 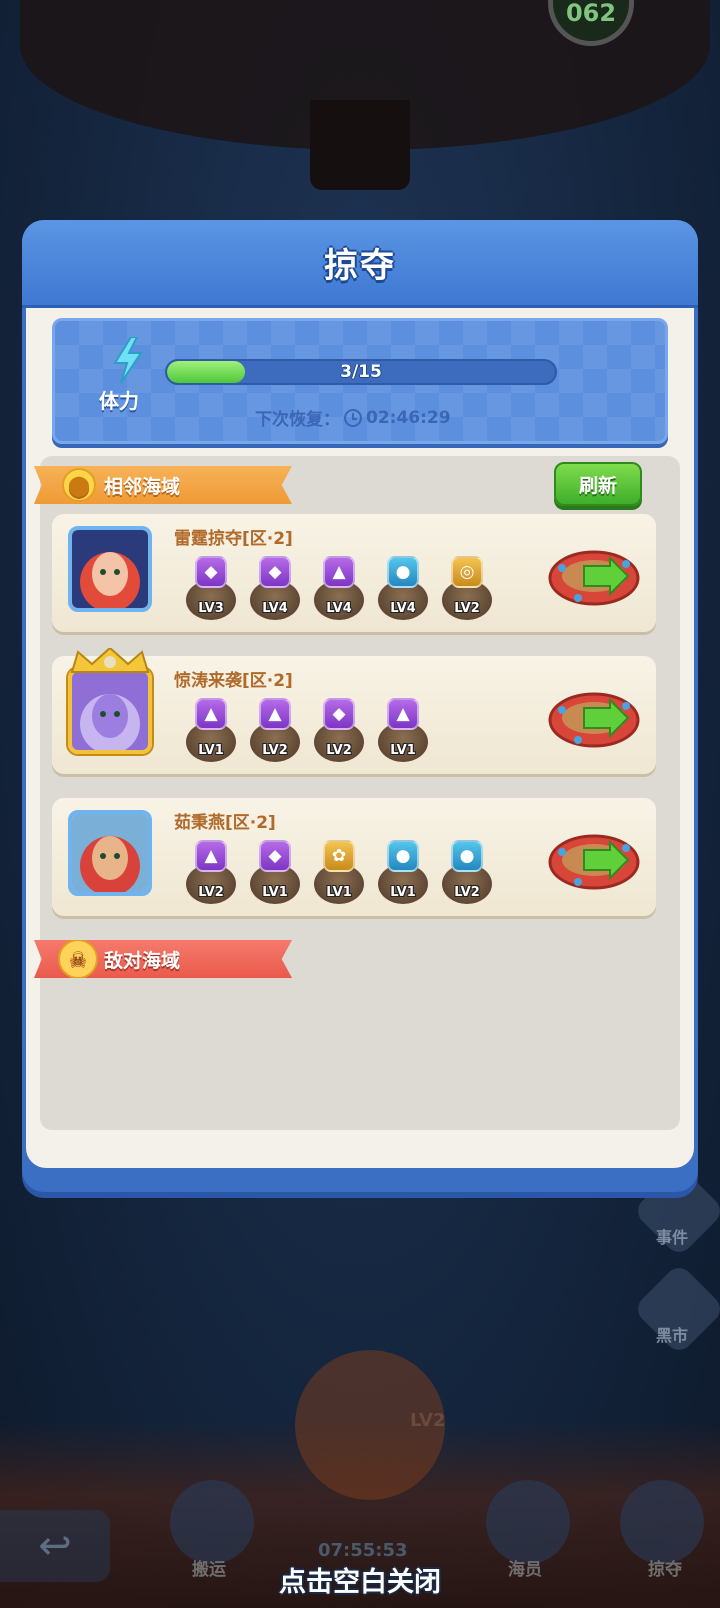 I want to click on reward-item: ● LV4, so click(x=403, y=588).